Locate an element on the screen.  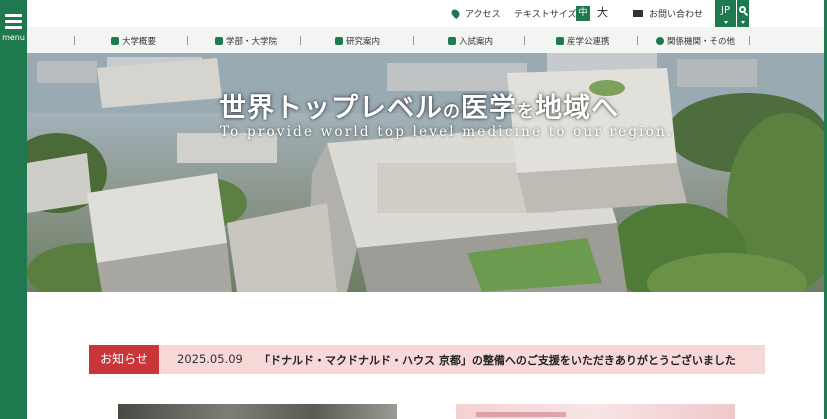
news-date: 2025.05.09 is located at coordinates (210, 359).